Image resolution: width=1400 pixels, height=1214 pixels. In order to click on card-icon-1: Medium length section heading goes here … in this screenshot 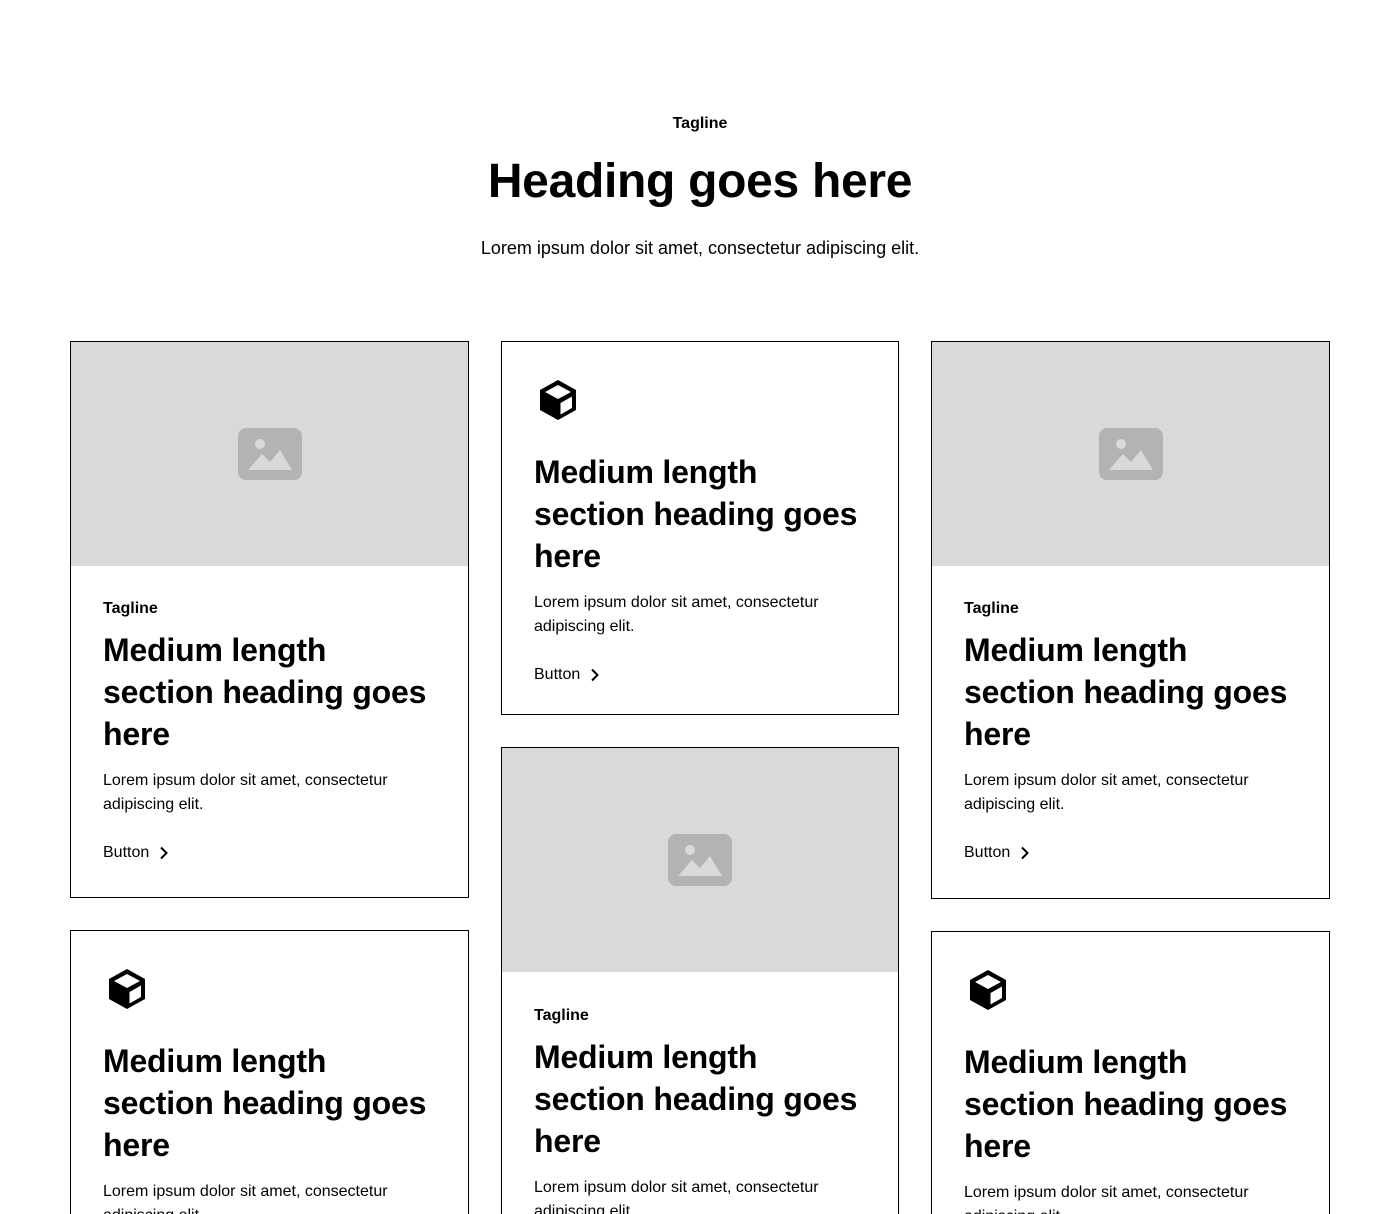, I will do `click(700, 528)`.